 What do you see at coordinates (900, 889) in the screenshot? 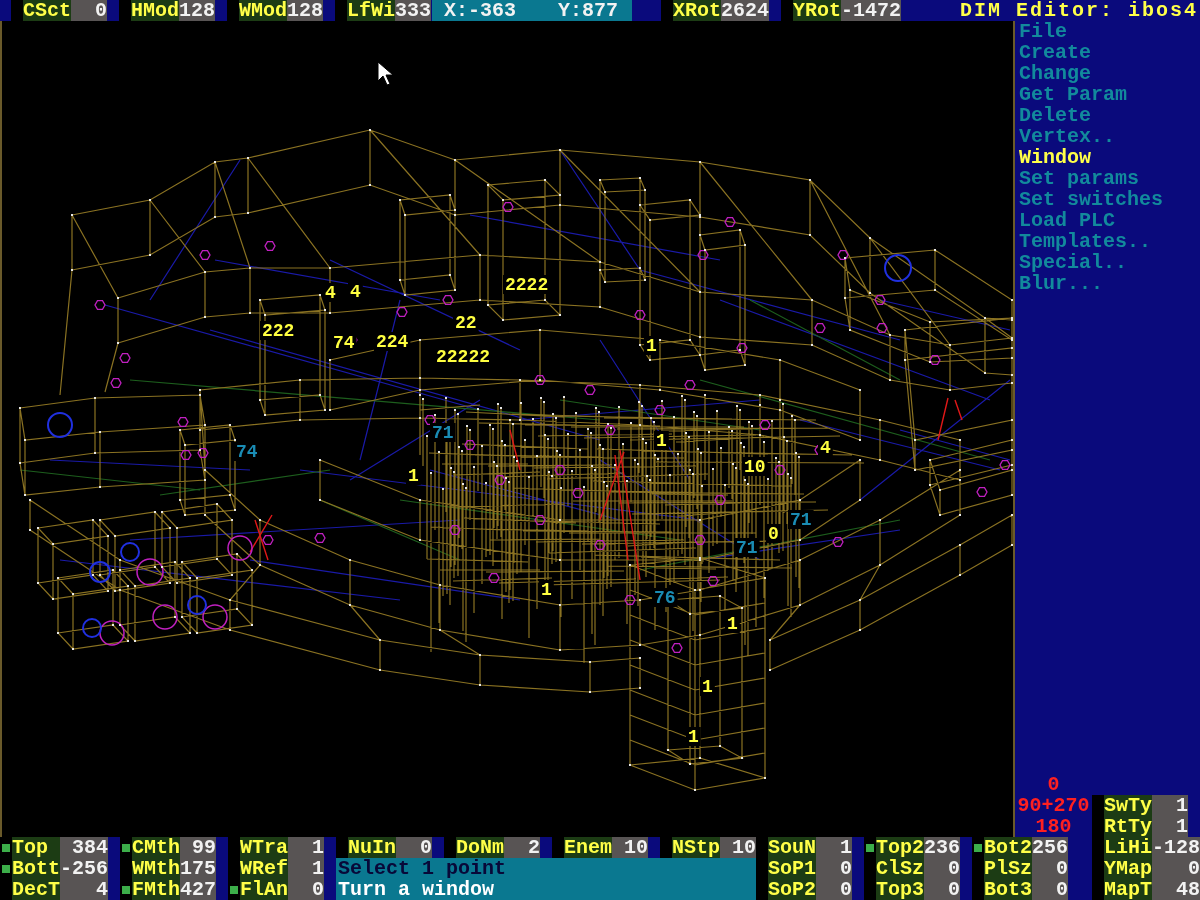
I see `stat-label: Top3` at bounding box center [900, 889].